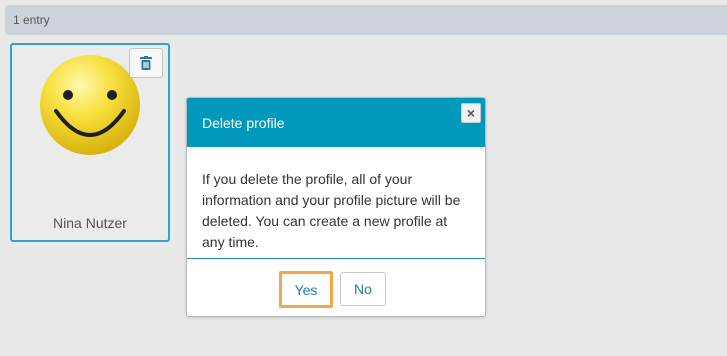  I want to click on delete-profile-button, so click(146, 63).